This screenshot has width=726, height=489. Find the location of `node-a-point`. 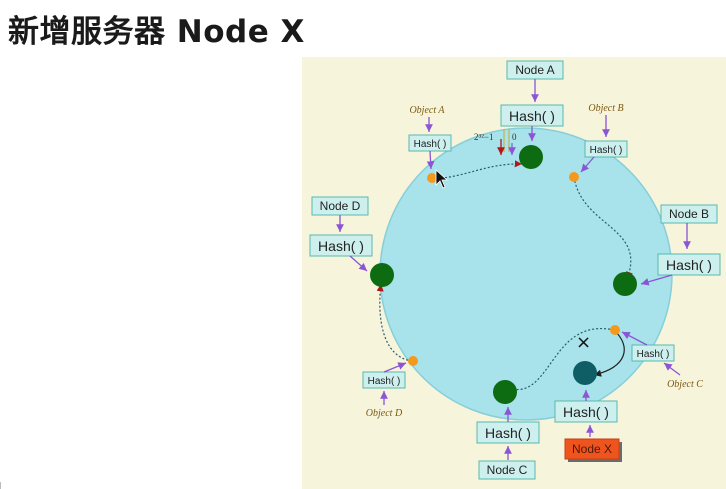

node-a-point is located at coordinates (531, 157).